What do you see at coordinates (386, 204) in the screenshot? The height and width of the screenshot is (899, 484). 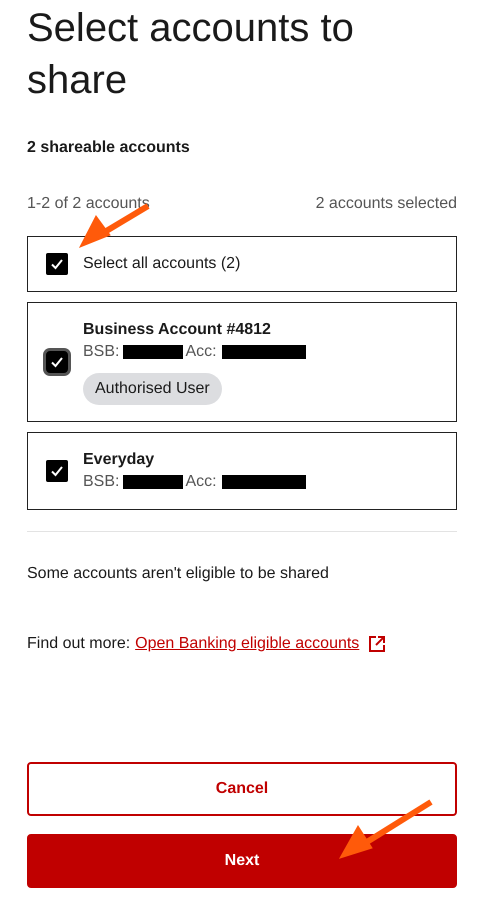 I see `selected-count: 2 accounts selected` at bounding box center [386, 204].